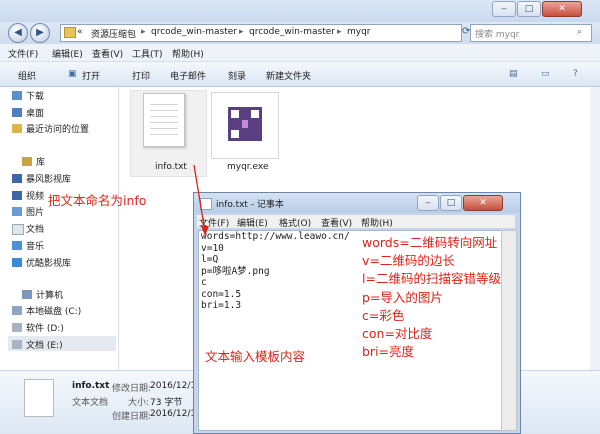 This screenshot has height=434, width=600. I want to click on note-level: l=二维码的扫描容错等级, so click(431, 278).